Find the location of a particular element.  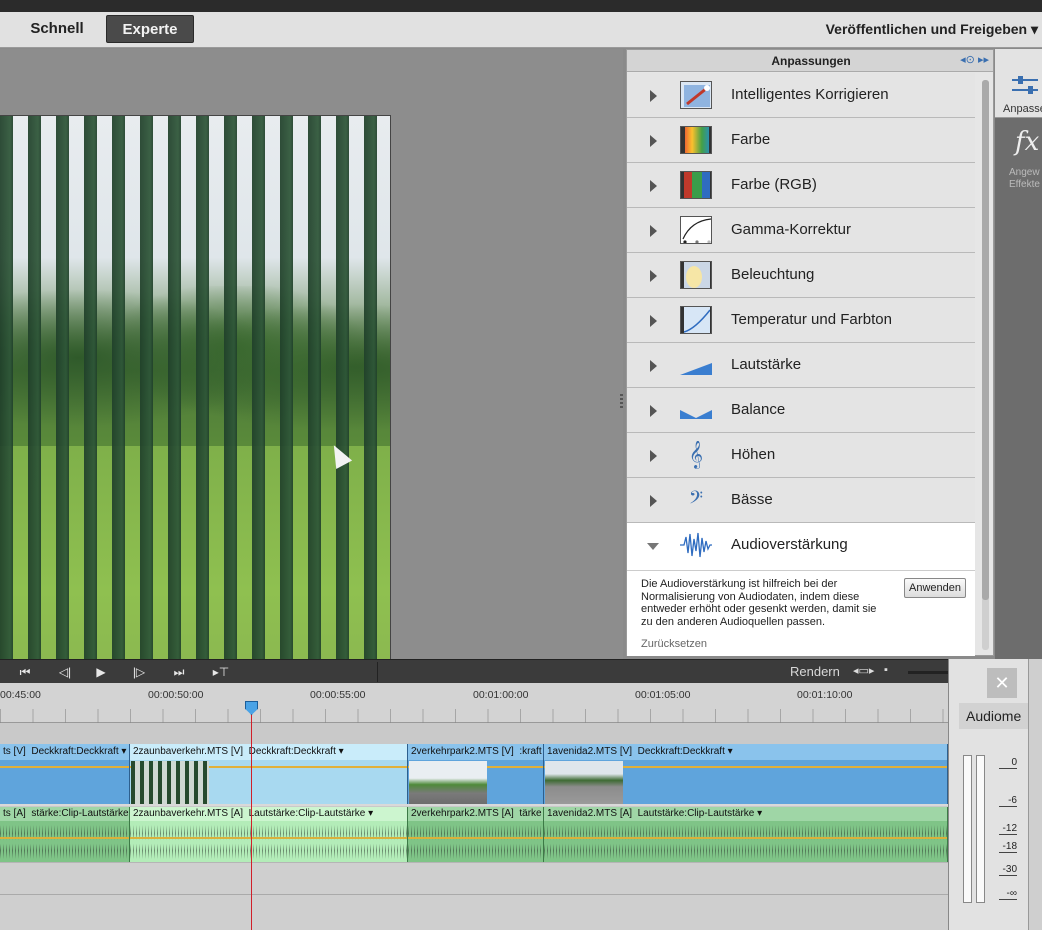

adj-item-volume: Lautstärke is located at coordinates (801, 365).